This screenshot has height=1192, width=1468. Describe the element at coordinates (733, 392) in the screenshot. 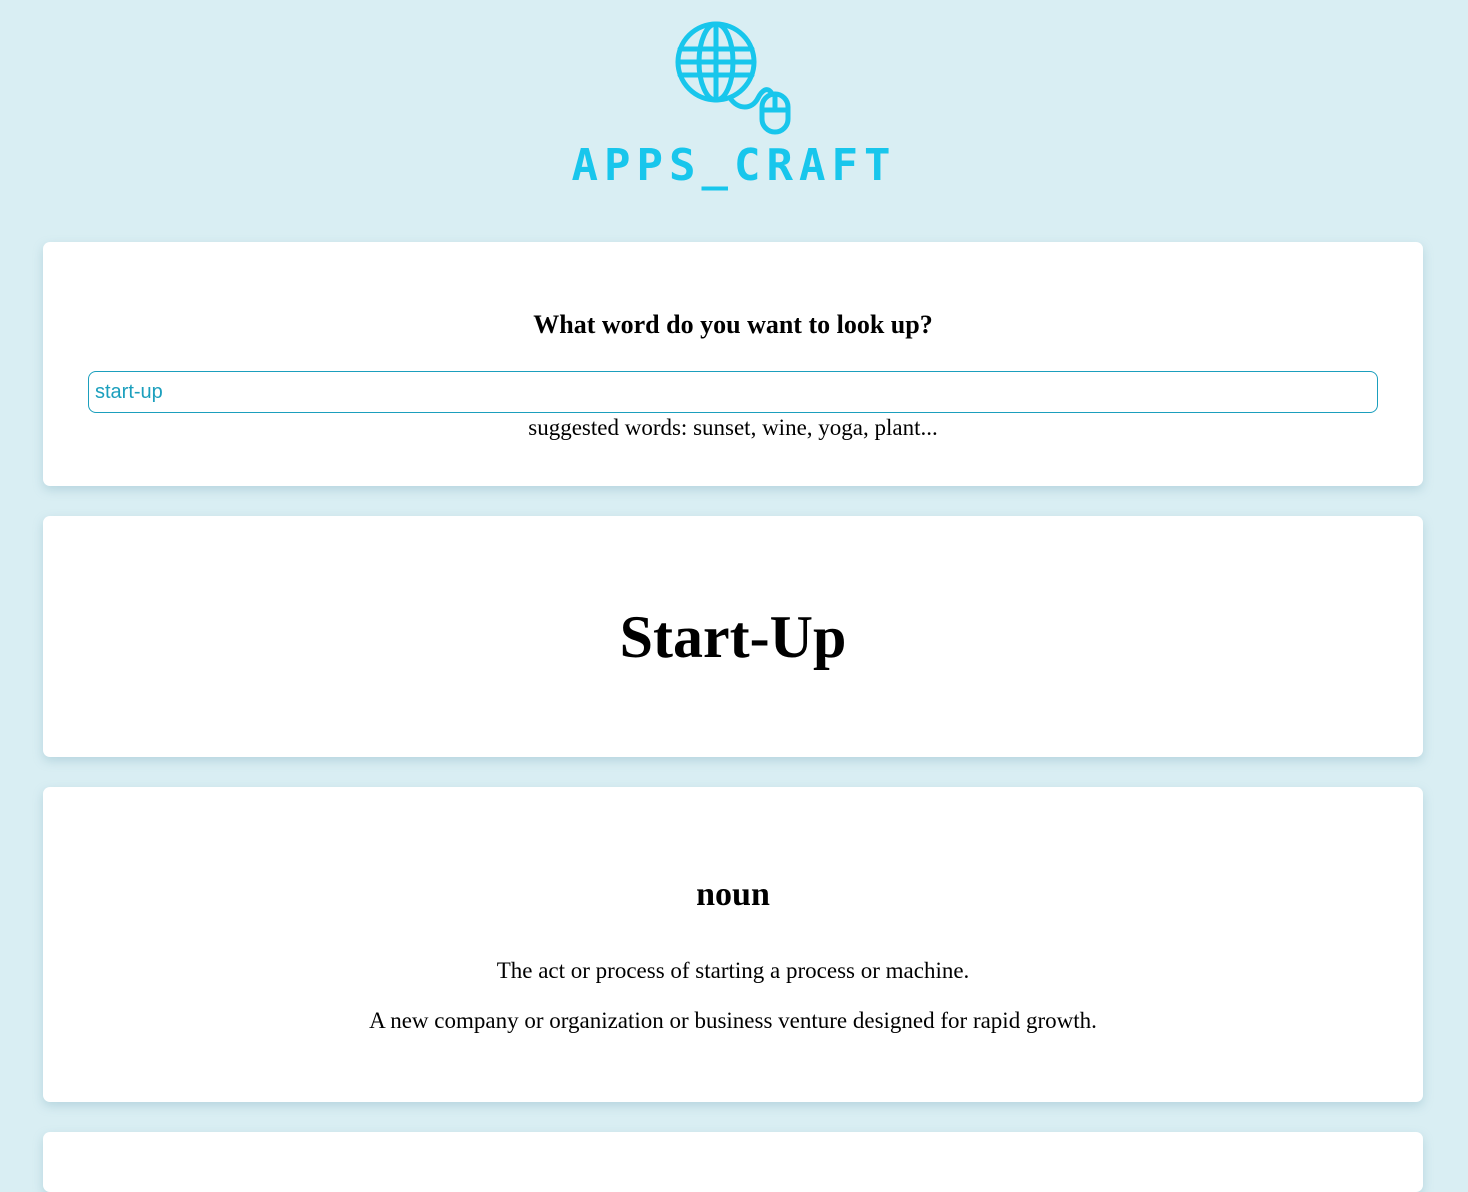

I see `search-input` at that location.